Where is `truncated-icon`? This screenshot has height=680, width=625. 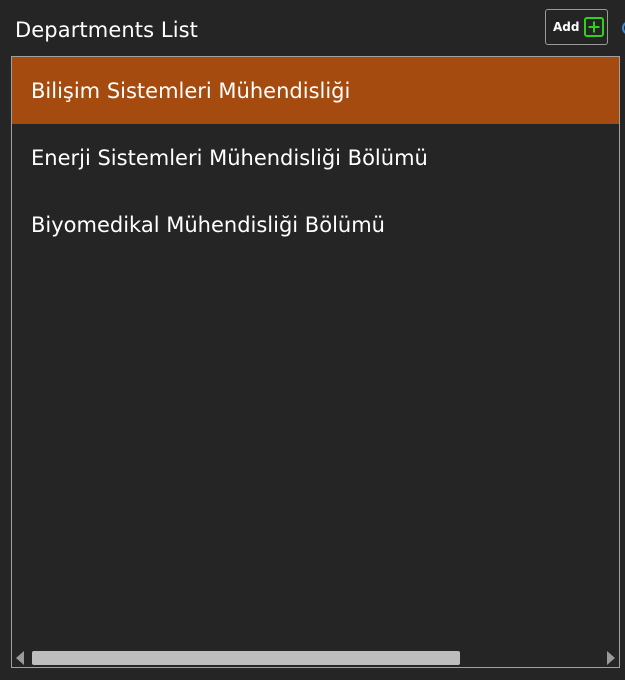 truncated-icon is located at coordinates (622, 28).